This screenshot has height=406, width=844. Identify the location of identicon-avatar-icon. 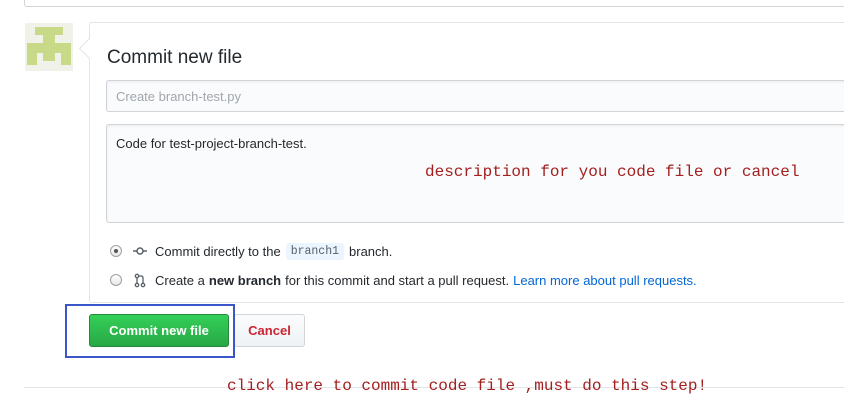
(49, 47).